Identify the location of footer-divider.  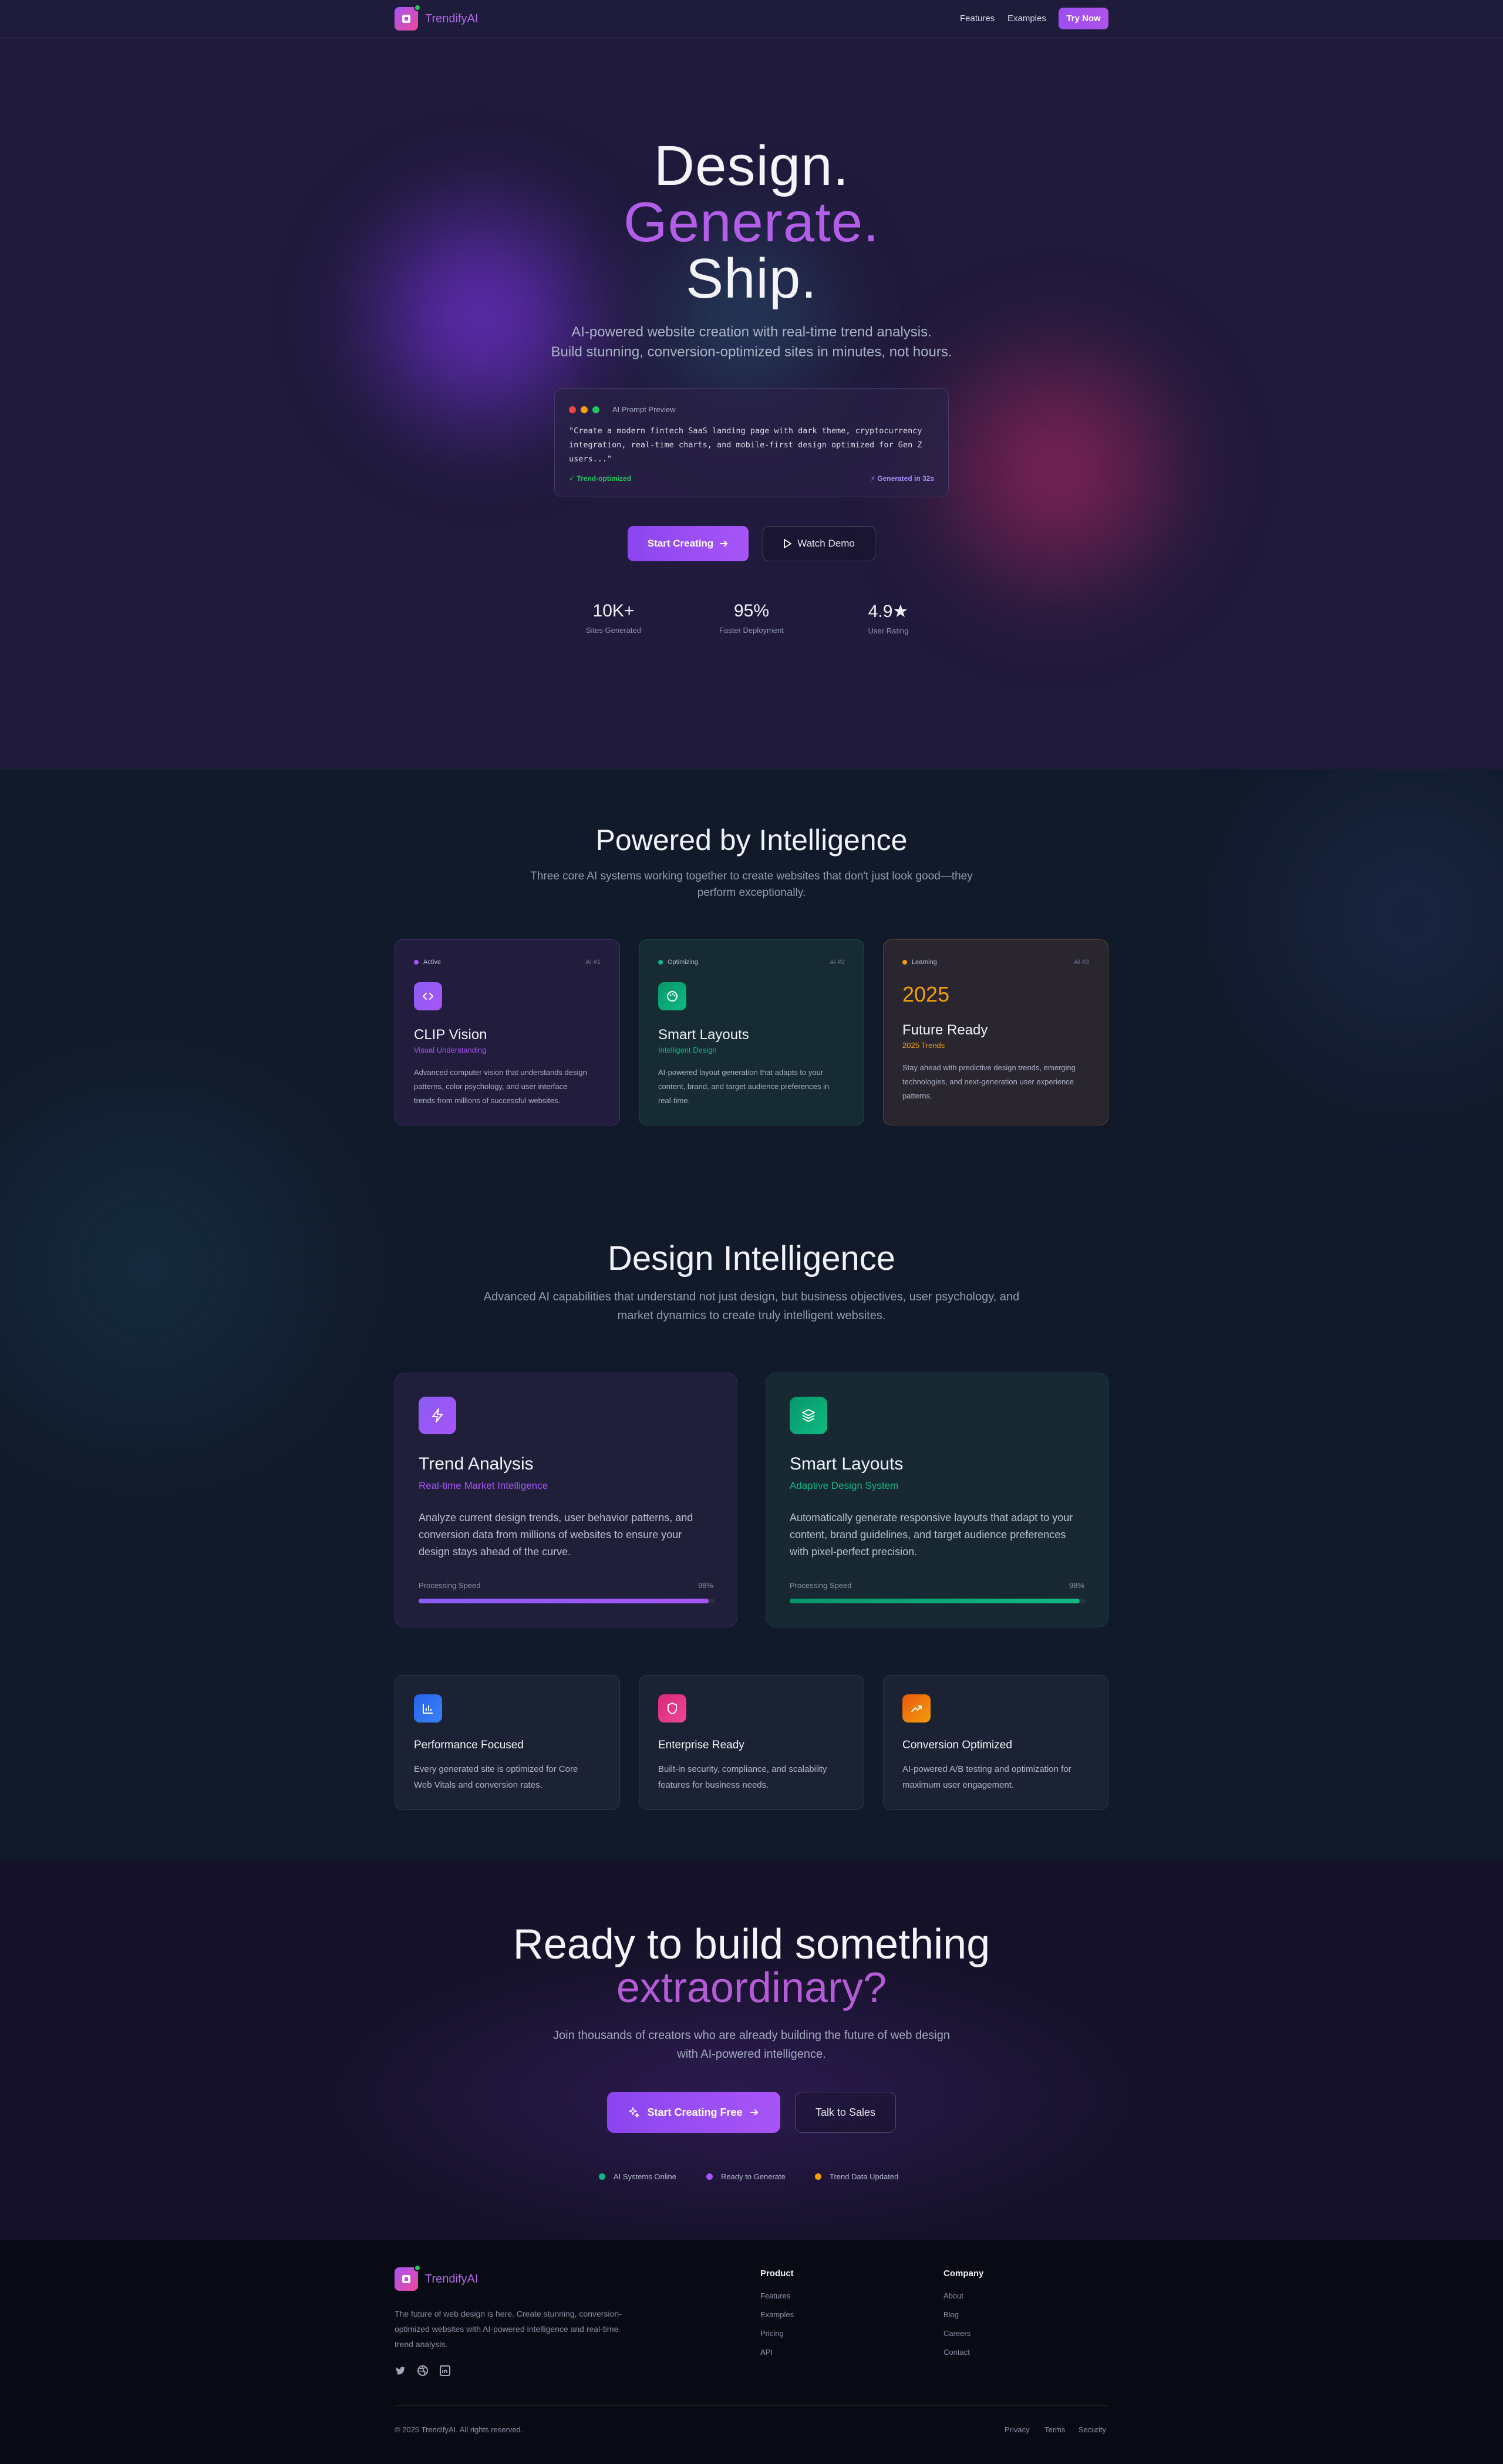
(751, 2406).